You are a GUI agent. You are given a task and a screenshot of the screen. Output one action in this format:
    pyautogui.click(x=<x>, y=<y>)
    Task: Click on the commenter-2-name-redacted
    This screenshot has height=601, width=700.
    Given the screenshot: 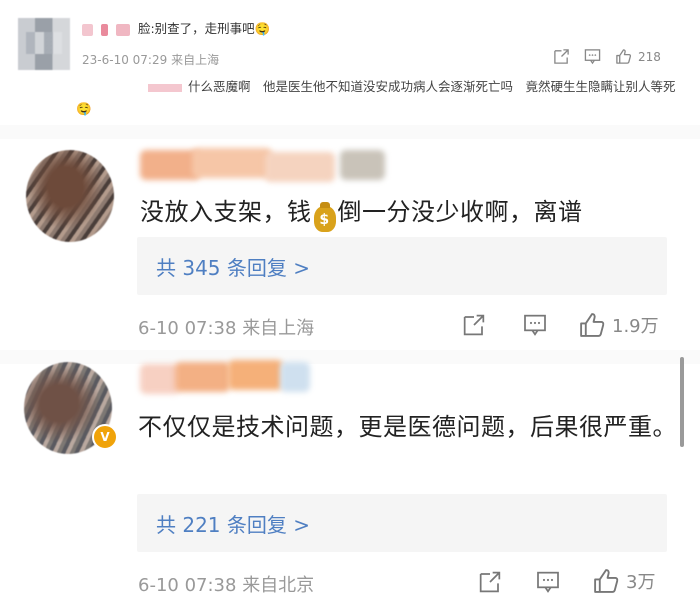 What is the action you would take?
    pyautogui.click(x=225, y=376)
    